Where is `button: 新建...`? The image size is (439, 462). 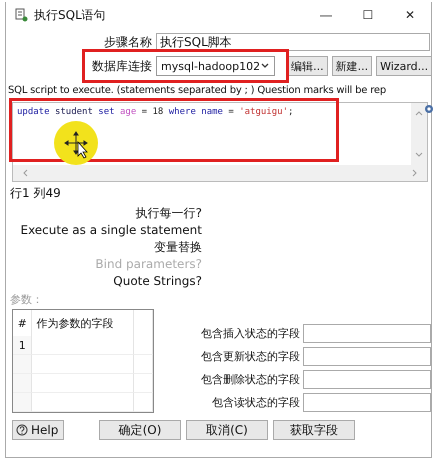
button: 新建... is located at coordinates (352, 66).